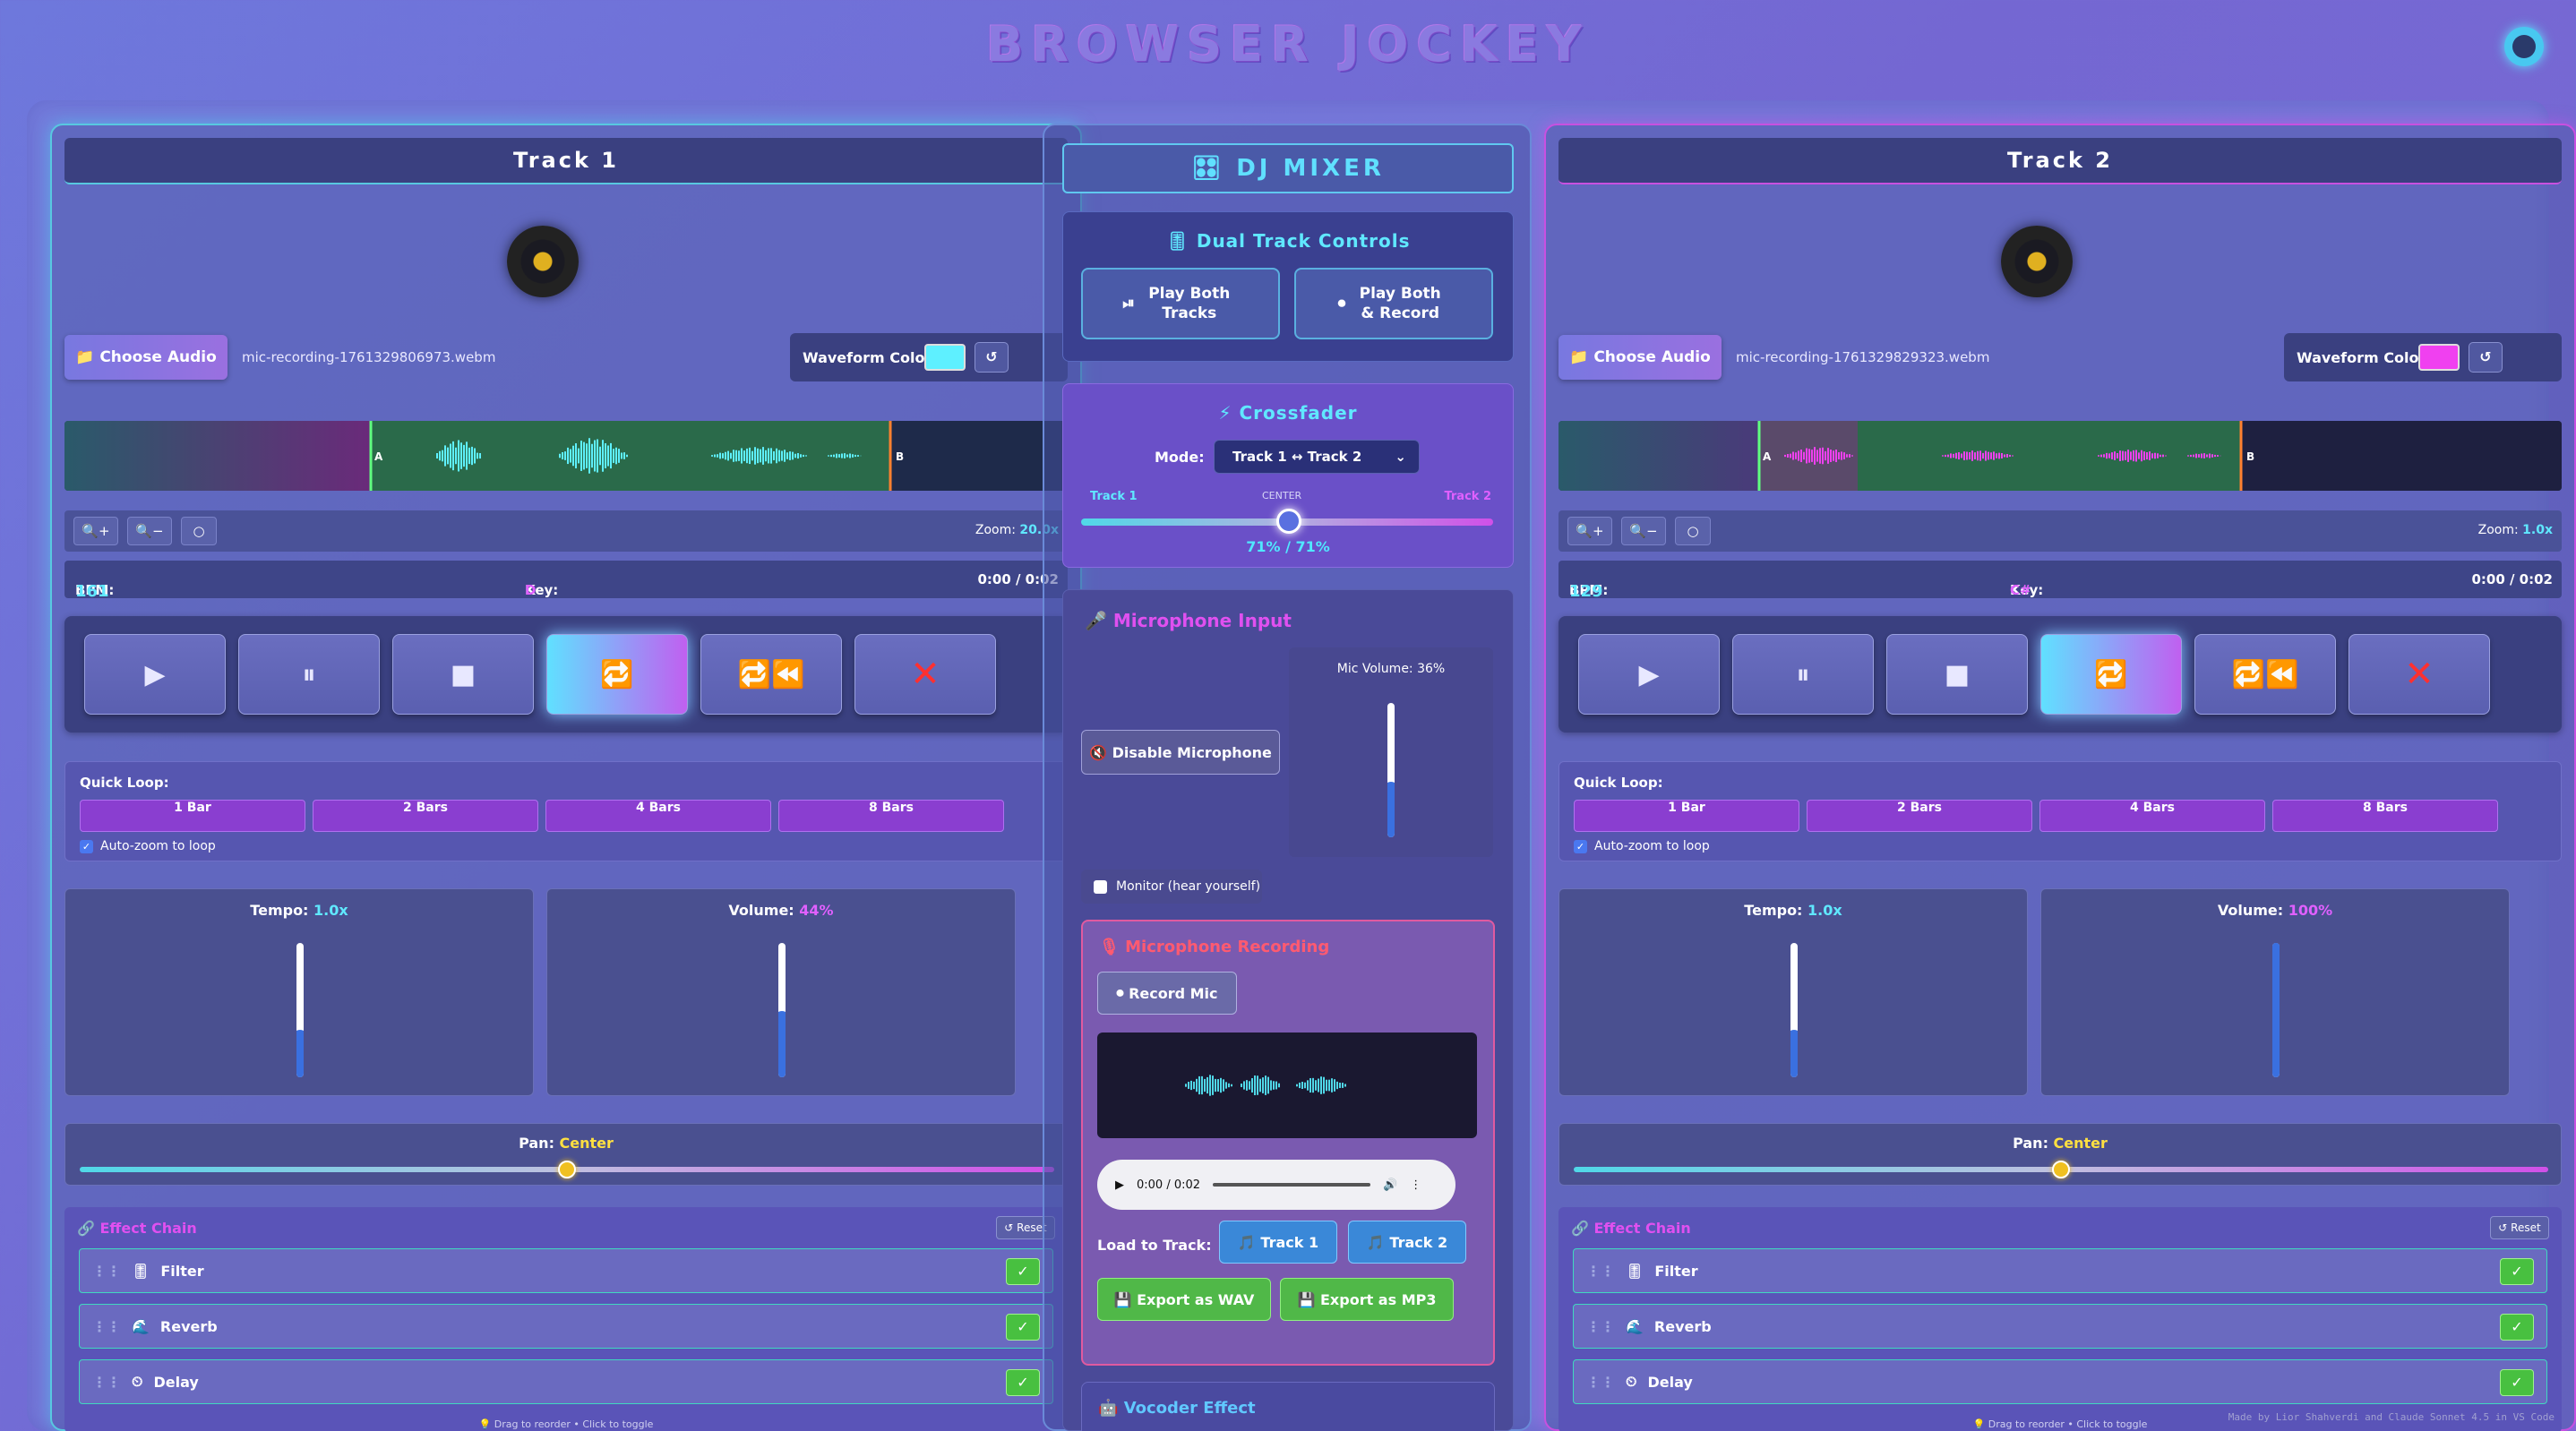 Image resolution: width=2576 pixels, height=1431 pixels. What do you see at coordinates (378, 457) in the screenshot?
I see `loop-a-marker: A` at bounding box center [378, 457].